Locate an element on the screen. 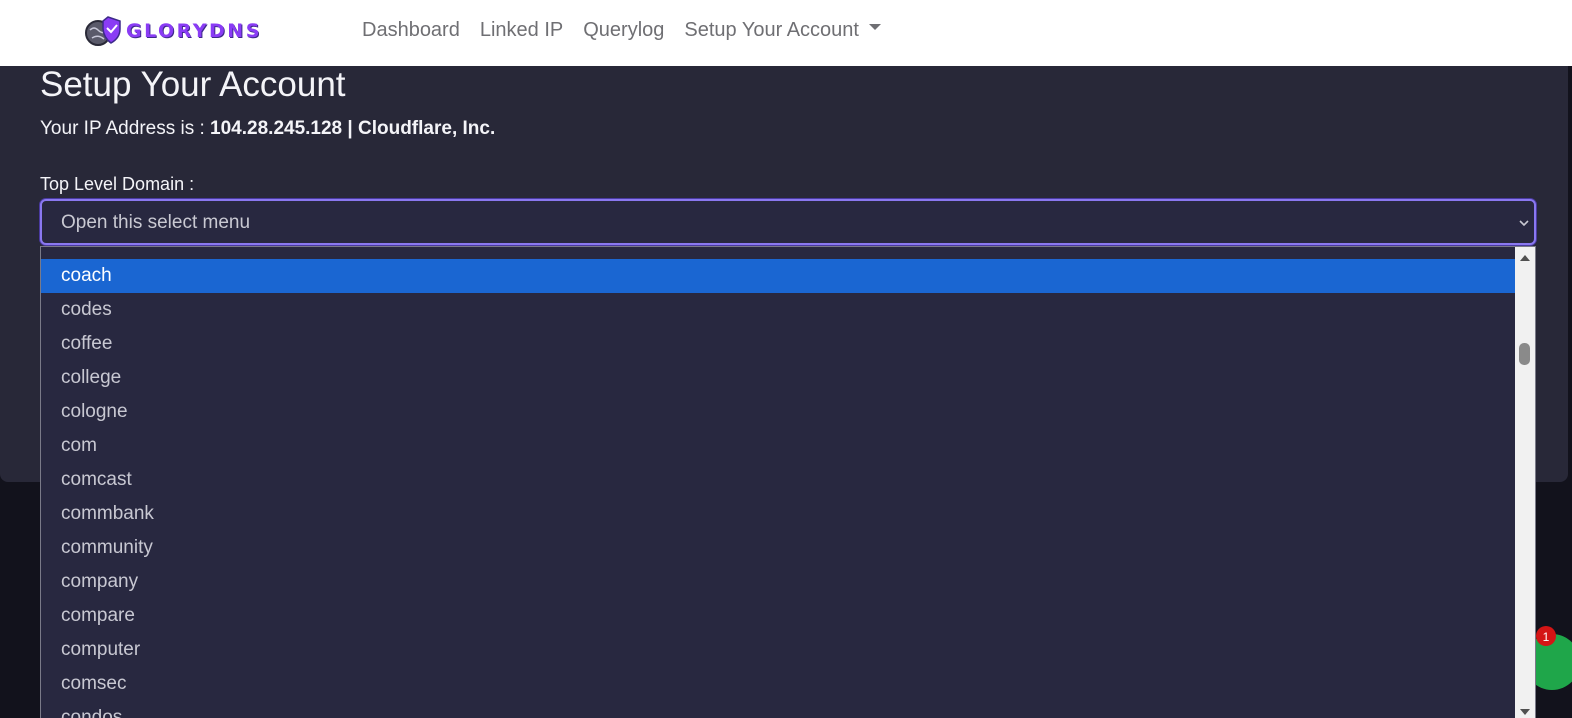 This screenshot has height=718, width=1572. tld-label: Top Level Domain : is located at coordinates (117, 184).